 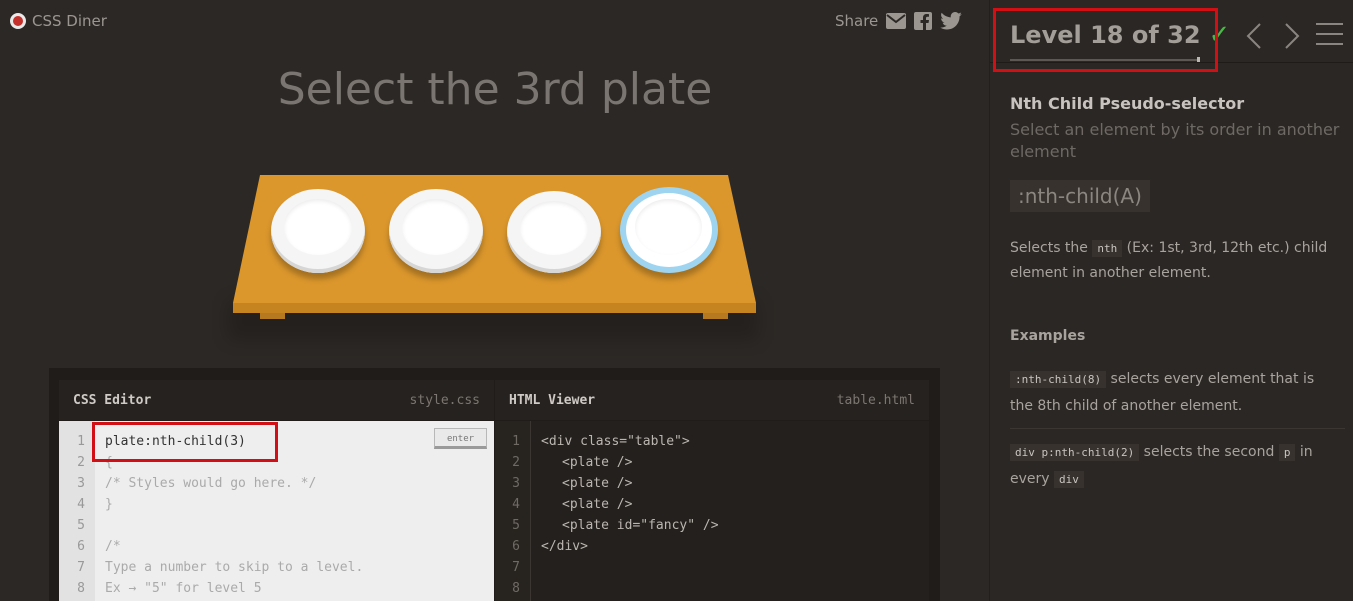 I want to click on example-token: p, so click(x=1287, y=452).